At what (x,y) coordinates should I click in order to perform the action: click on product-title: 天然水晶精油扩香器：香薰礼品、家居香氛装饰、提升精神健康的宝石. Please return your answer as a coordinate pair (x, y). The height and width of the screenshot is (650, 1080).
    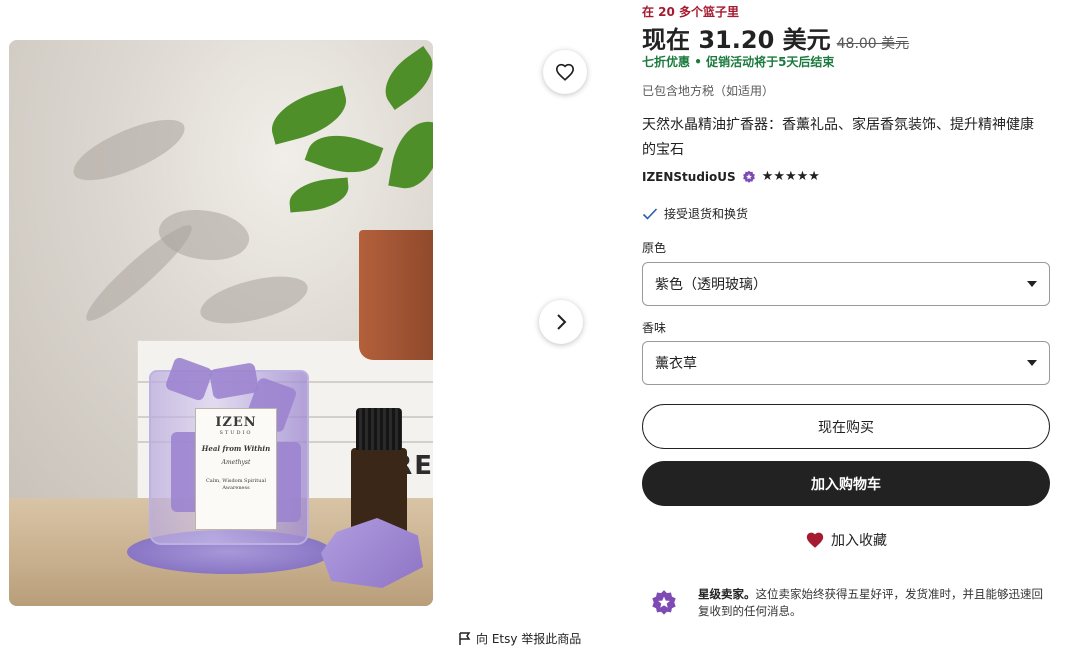
    Looking at the image, I should click on (838, 137).